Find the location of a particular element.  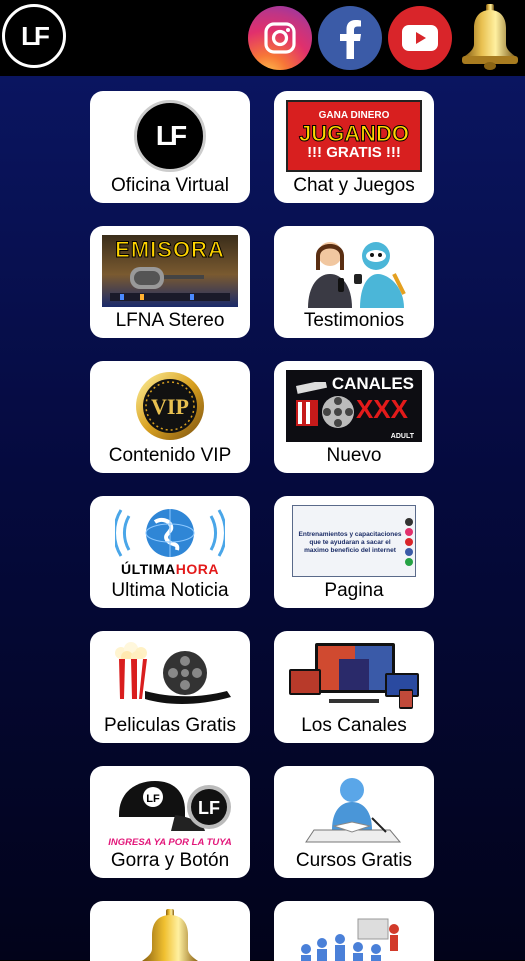

tile-cursos-gratis: Cursos Gratis is located at coordinates (354, 822).